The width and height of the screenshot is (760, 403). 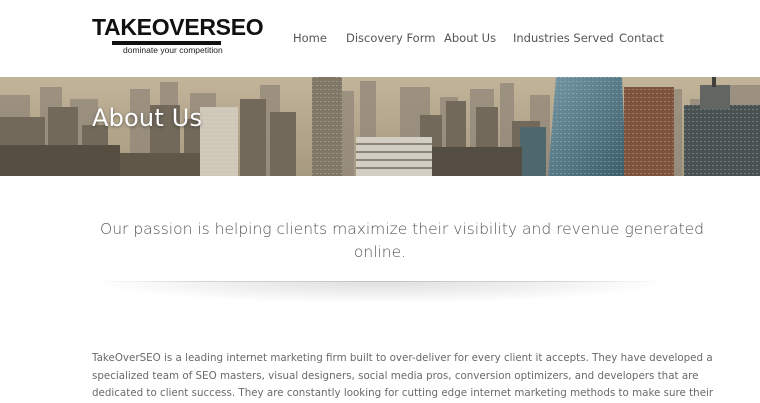 What do you see at coordinates (380, 292) in the screenshot?
I see `section-divider-shadow` at bounding box center [380, 292].